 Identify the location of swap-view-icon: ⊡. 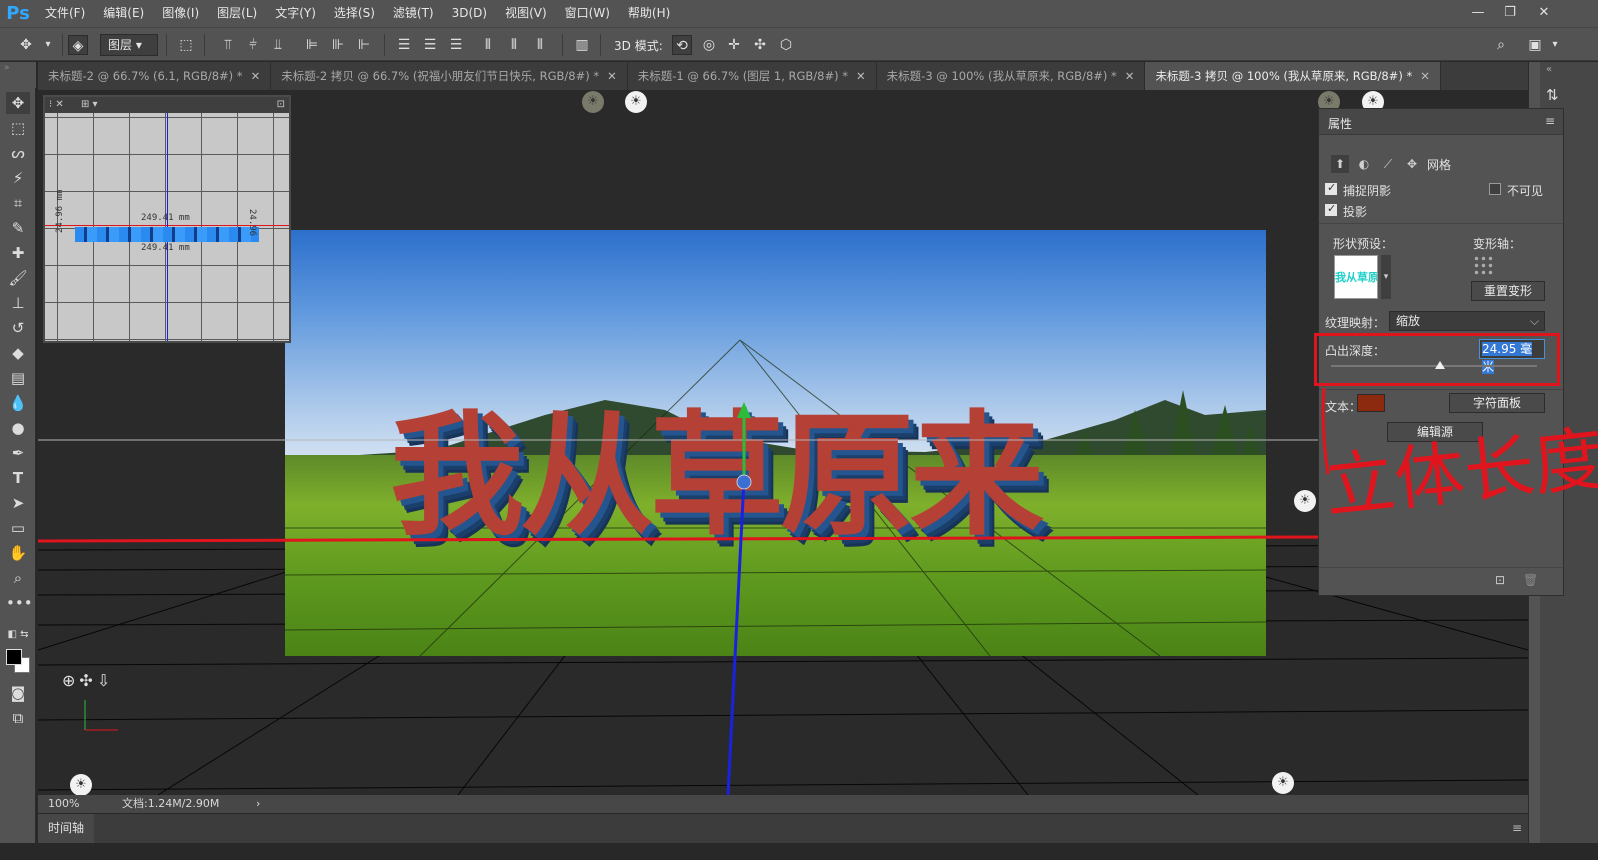
(281, 105).